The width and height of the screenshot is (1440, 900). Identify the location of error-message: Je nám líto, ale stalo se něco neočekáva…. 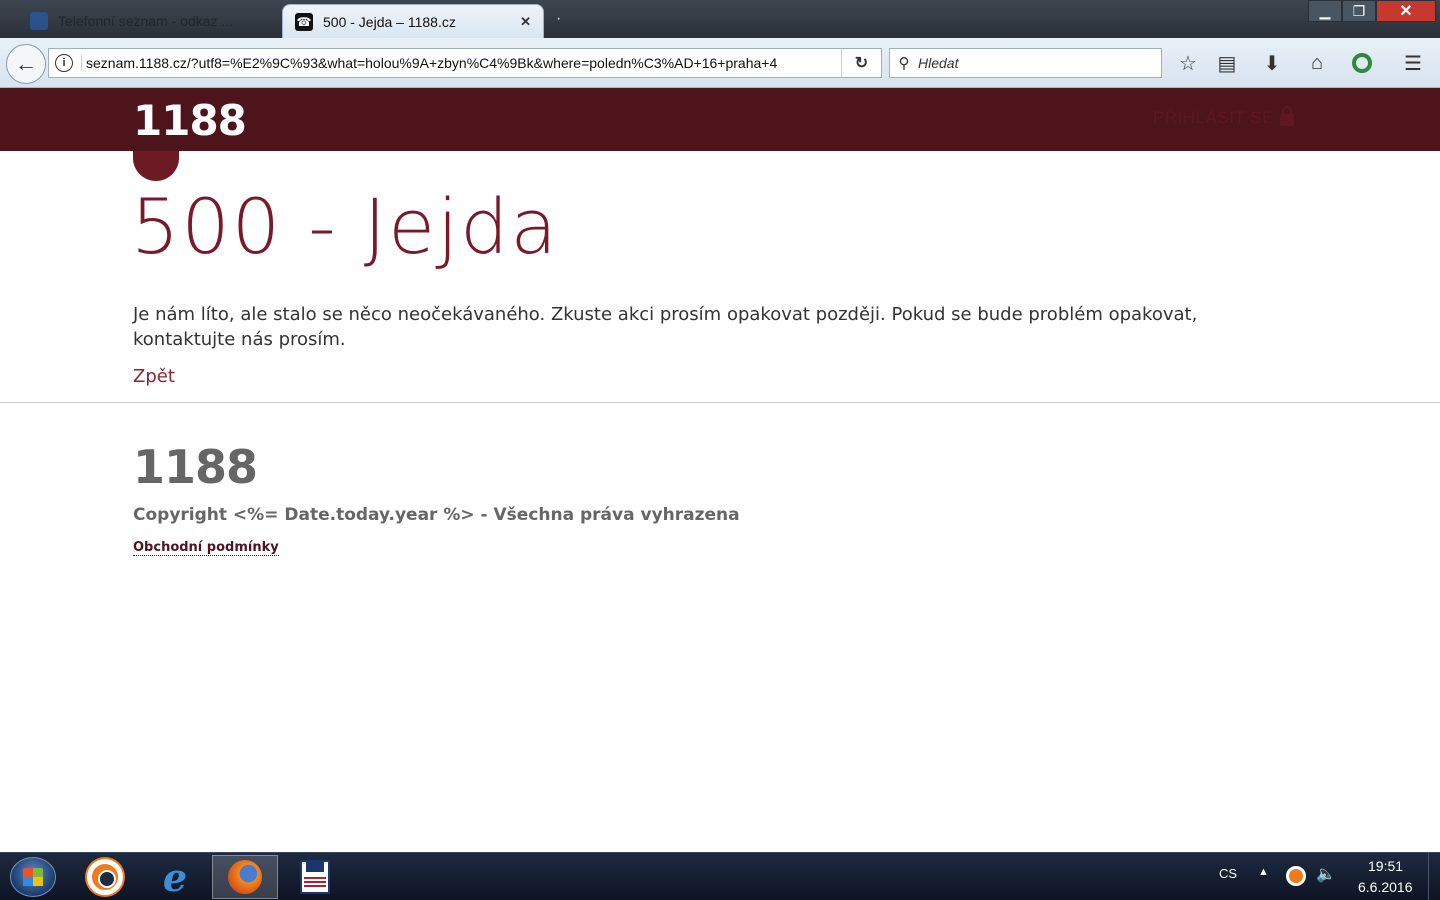
(665, 327).